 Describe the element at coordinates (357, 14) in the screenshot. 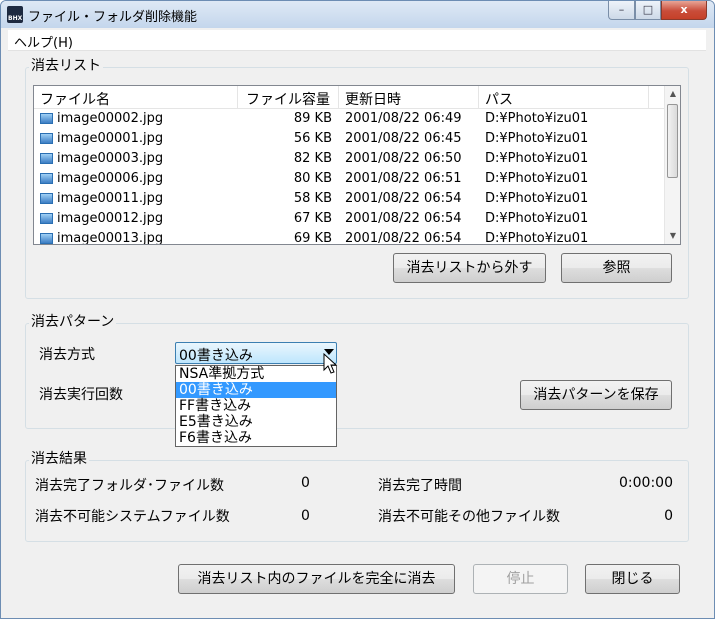

I see `title-bar: BHX ファイル・フォルダ削除機能 – □ x` at that location.